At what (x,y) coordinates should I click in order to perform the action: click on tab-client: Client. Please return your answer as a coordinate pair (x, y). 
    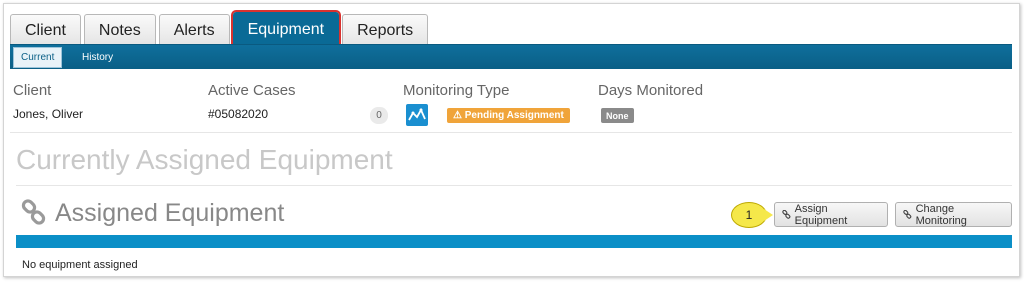
    Looking at the image, I should click on (45, 30).